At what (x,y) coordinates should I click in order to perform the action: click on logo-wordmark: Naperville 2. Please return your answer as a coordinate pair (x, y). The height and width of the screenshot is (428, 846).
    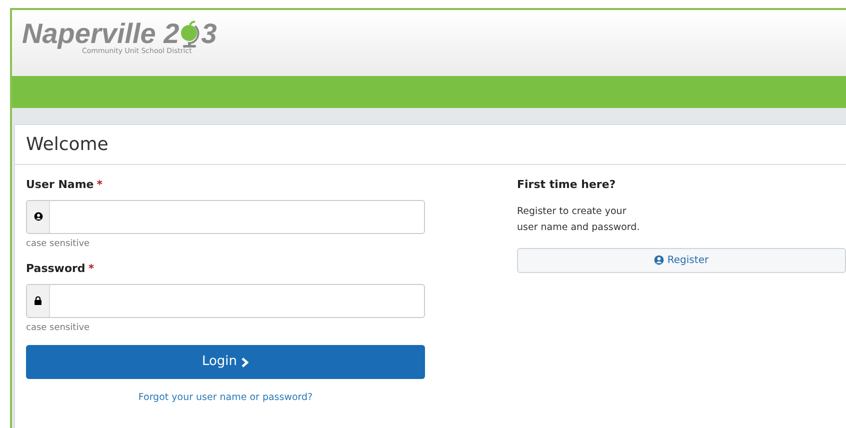
    Looking at the image, I should click on (101, 33).